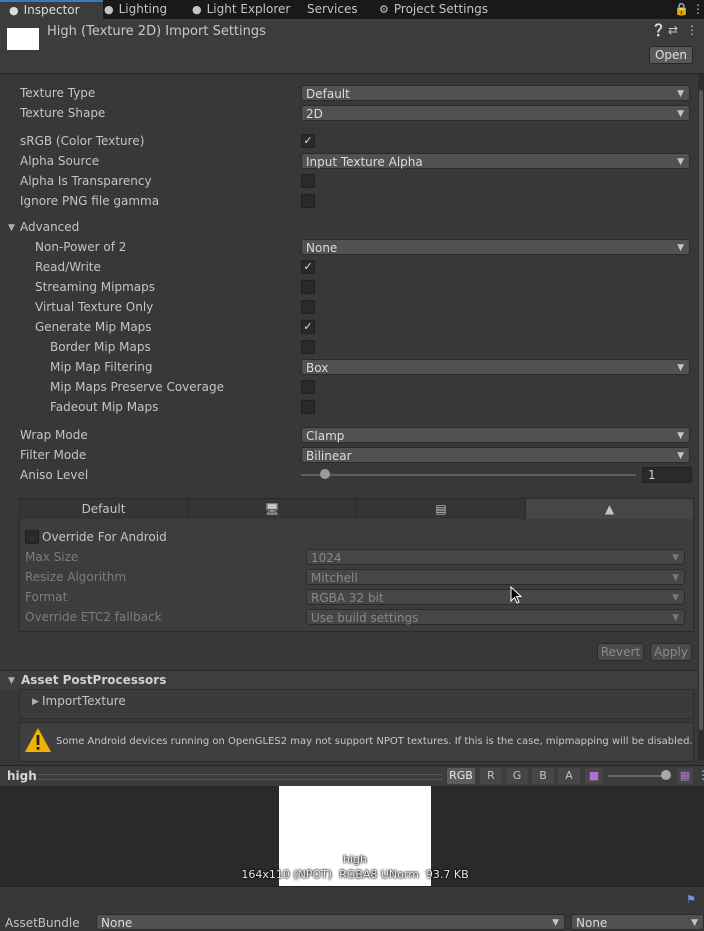 The image size is (704, 931). Describe the element at coordinates (38, 741) in the screenshot. I see `warning-icon` at that location.